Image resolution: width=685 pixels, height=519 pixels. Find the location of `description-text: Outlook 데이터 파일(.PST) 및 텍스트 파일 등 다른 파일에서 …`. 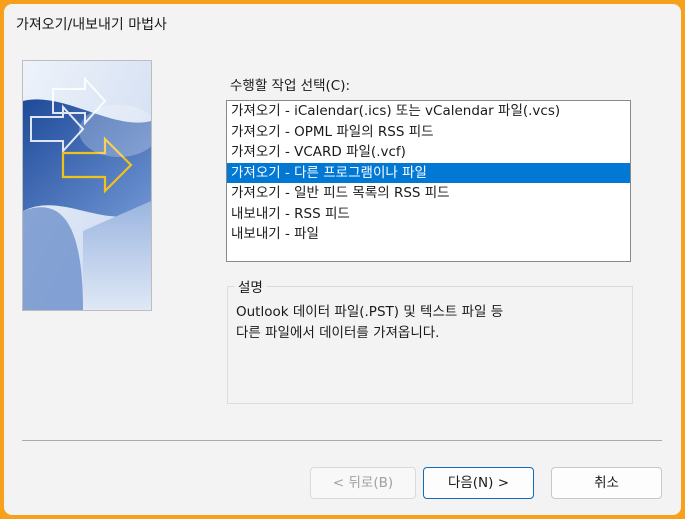

description-text: Outlook 데이터 파일(.PST) 및 텍스트 파일 등 다른 파일에서 … is located at coordinates (426, 323).